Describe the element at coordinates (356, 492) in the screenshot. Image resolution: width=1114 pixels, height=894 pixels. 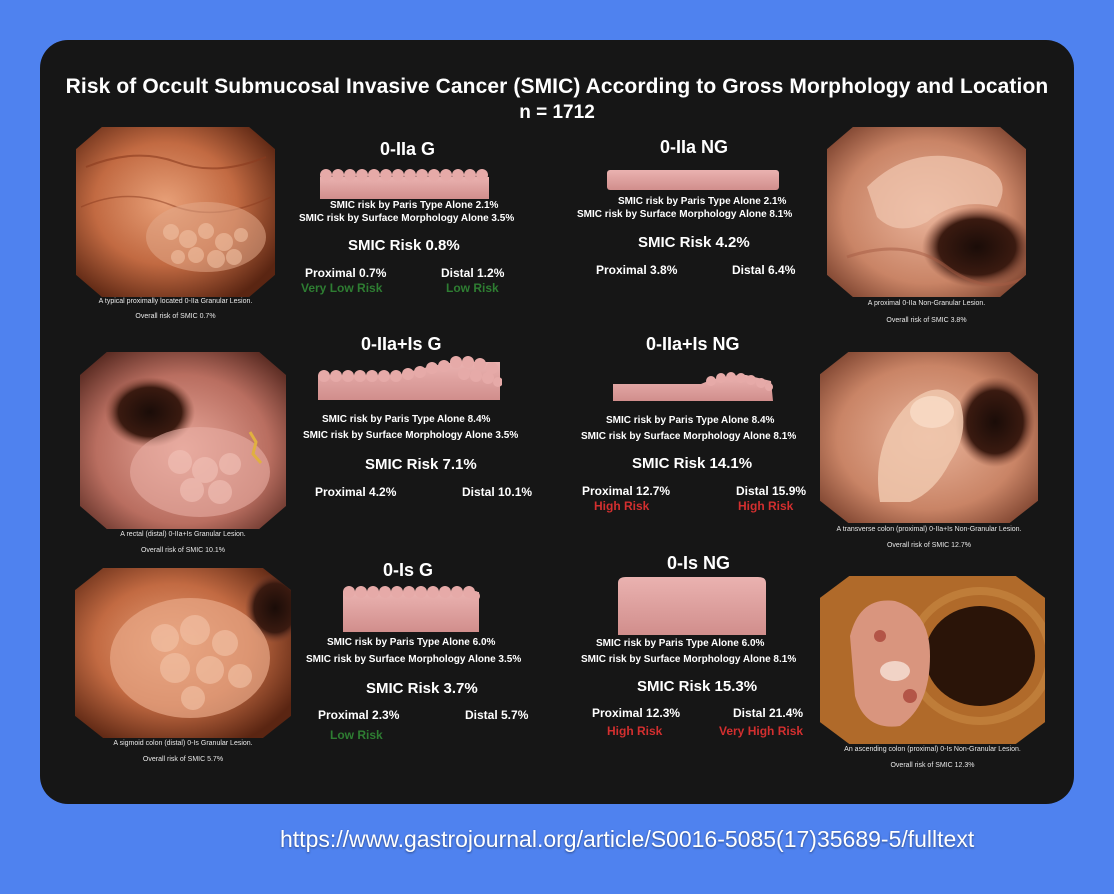
I see `proximal-risk: Proximal 4.2%` at that location.